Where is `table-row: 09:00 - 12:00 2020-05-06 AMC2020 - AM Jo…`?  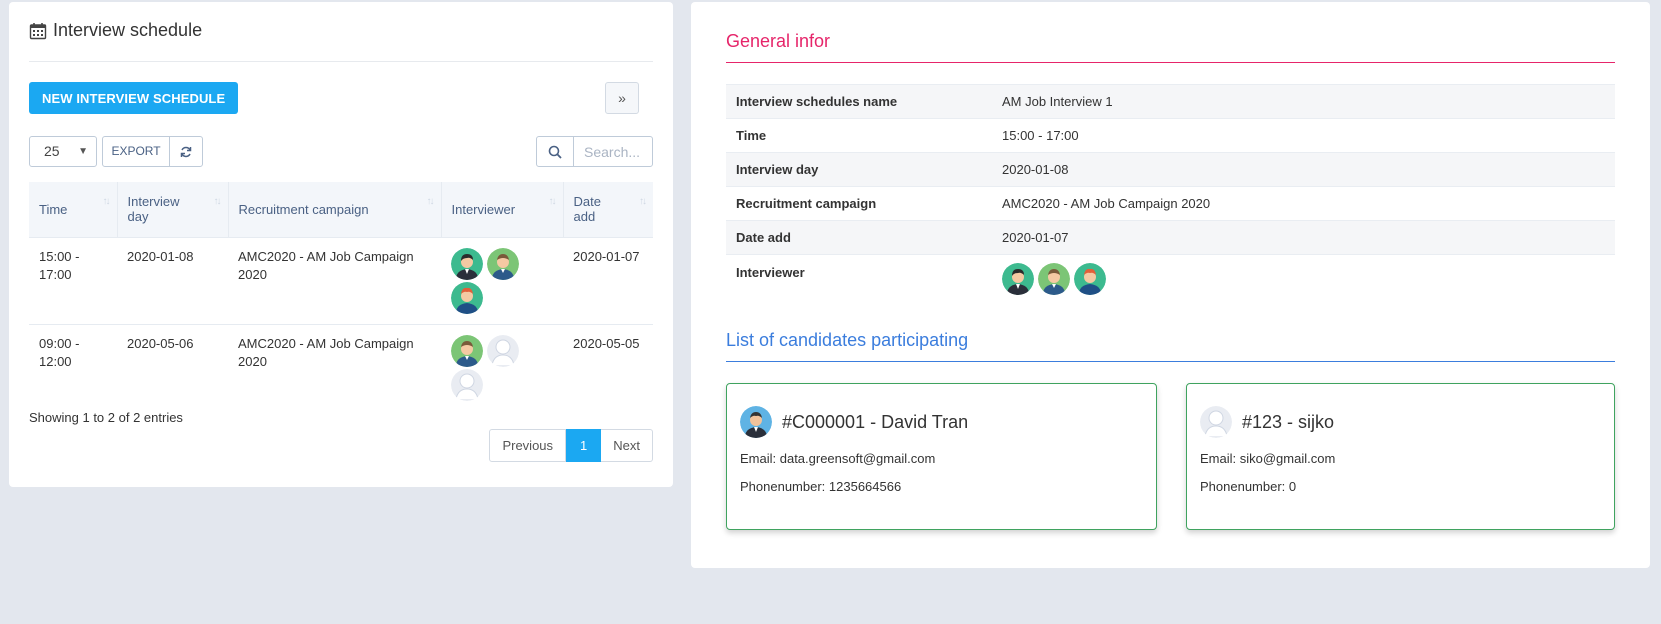 table-row: 09:00 - 12:00 2020-05-06 AMC2020 - AM Jo… is located at coordinates (341, 367).